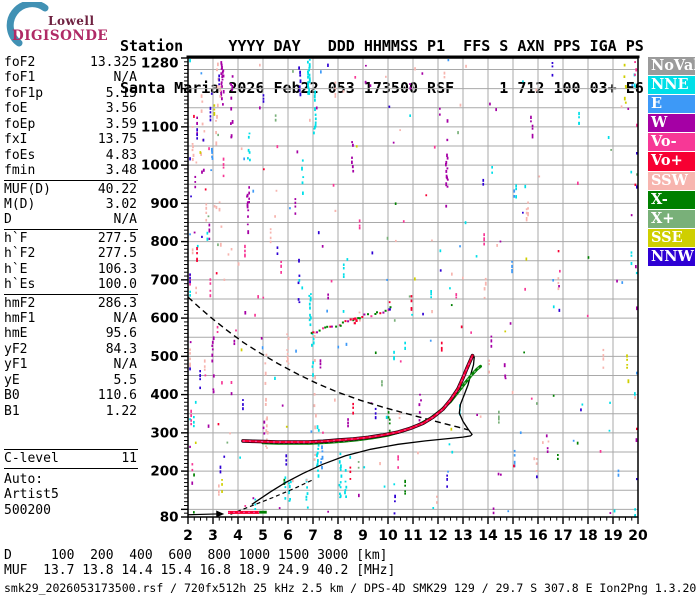 Image resolution: width=700 pixels, height=600 pixels. I want to click on svg-text: 600, so click(164, 319).